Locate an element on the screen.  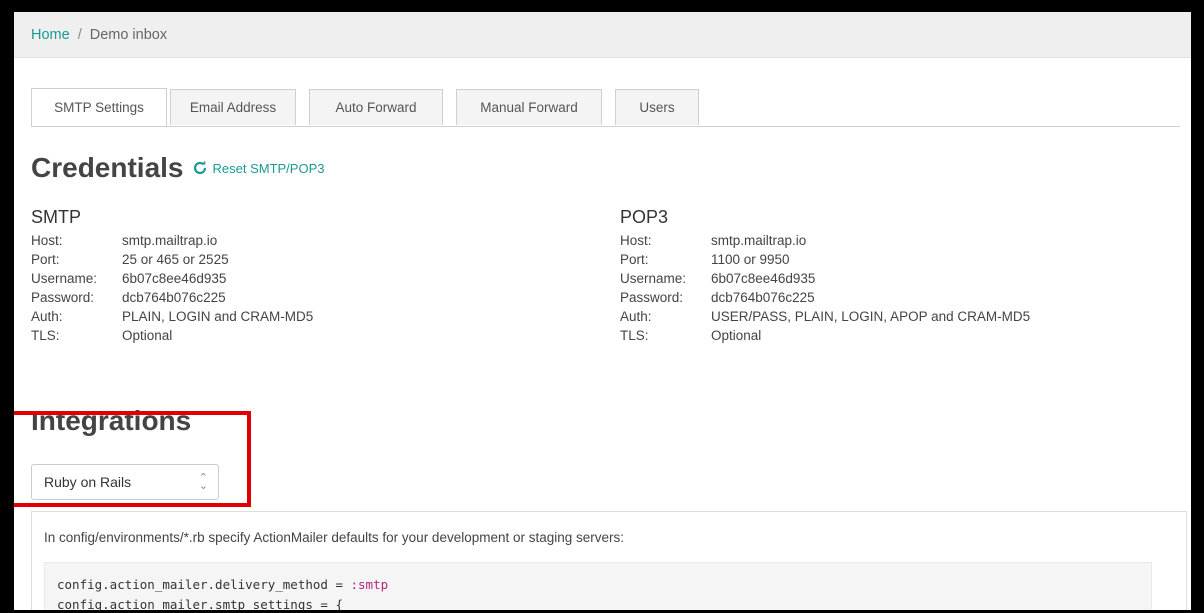
reset-smtp-pop3-link: Reset SMTP/POP3 is located at coordinates (258, 168).